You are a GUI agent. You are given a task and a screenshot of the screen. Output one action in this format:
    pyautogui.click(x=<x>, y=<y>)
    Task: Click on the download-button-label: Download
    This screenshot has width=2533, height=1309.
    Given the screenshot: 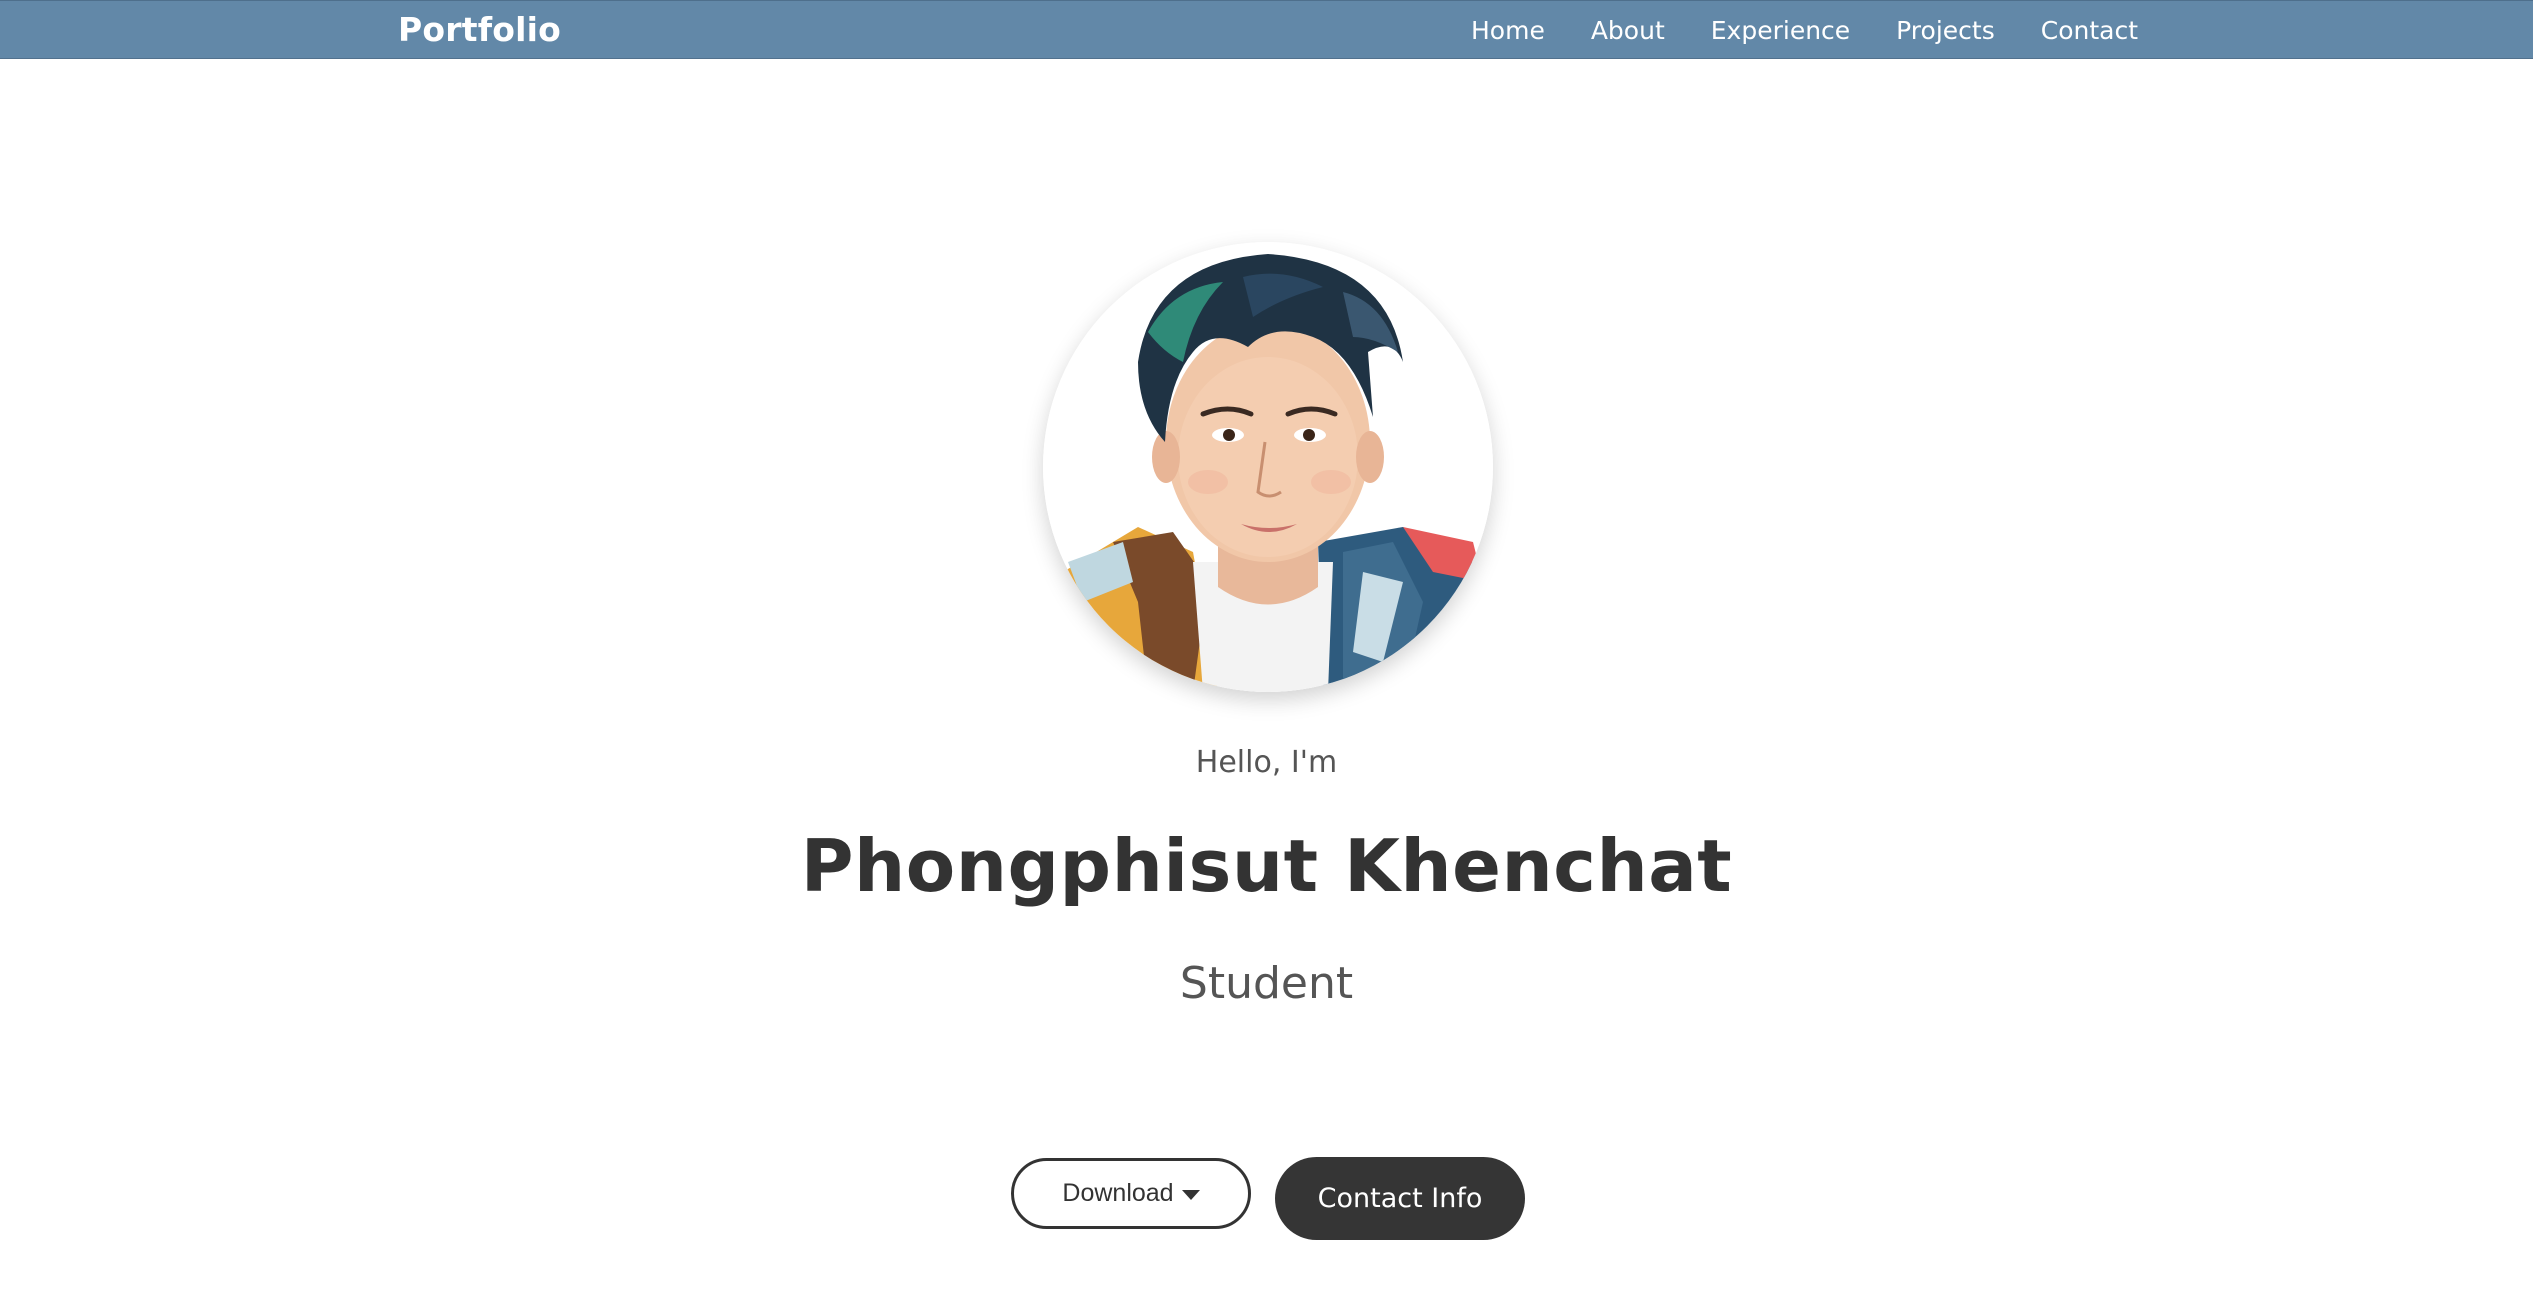 What is the action you would take?
    pyautogui.click(x=1118, y=1193)
    